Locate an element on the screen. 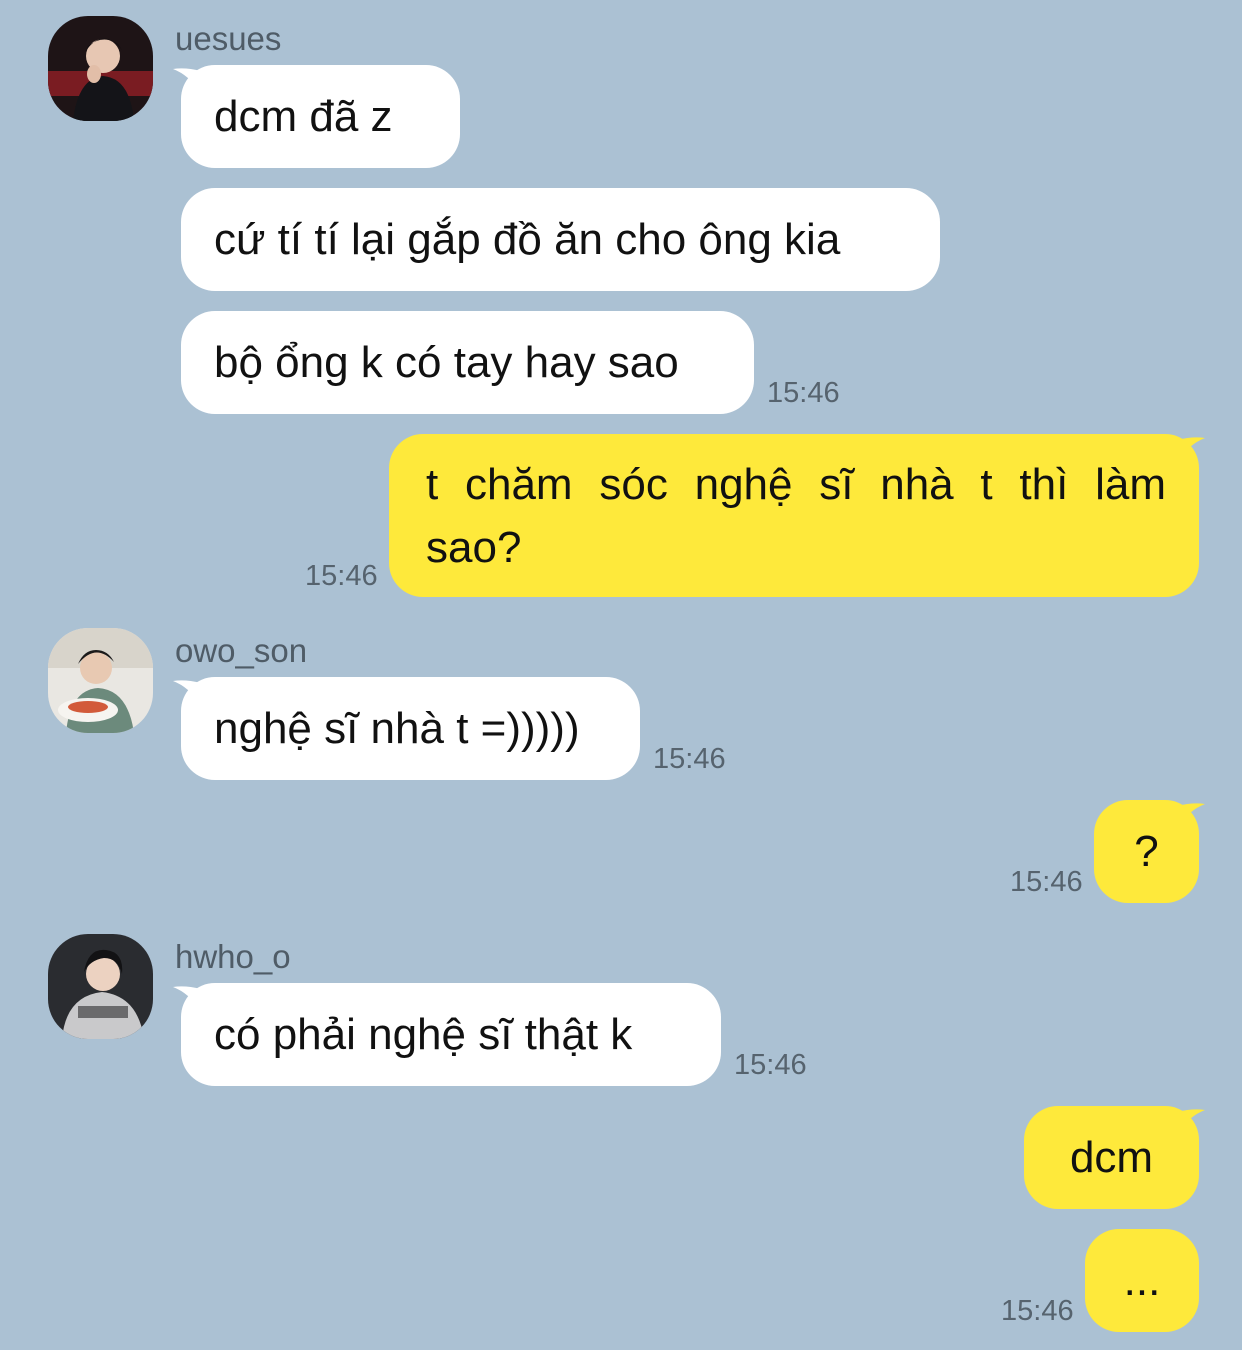 Image resolution: width=1242 pixels, height=1350 pixels. message-bubble: nghệ sĩ nhà t =))))) is located at coordinates (410, 728).